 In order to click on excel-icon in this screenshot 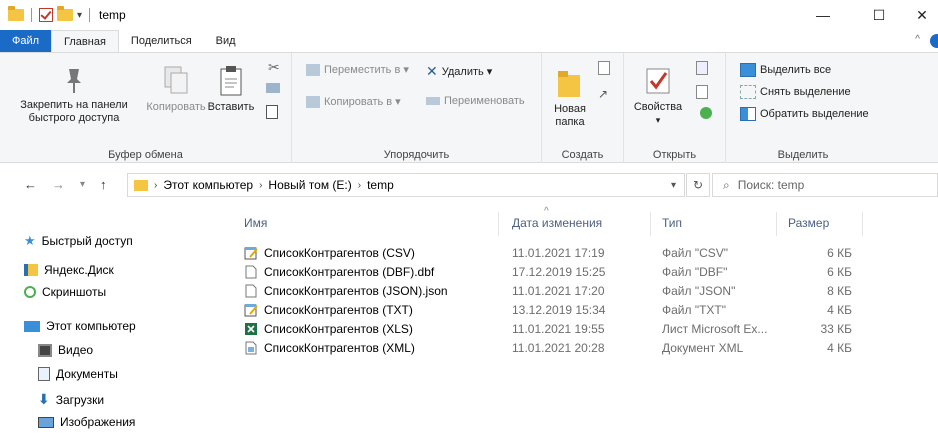, I will do `click(251, 330)`.